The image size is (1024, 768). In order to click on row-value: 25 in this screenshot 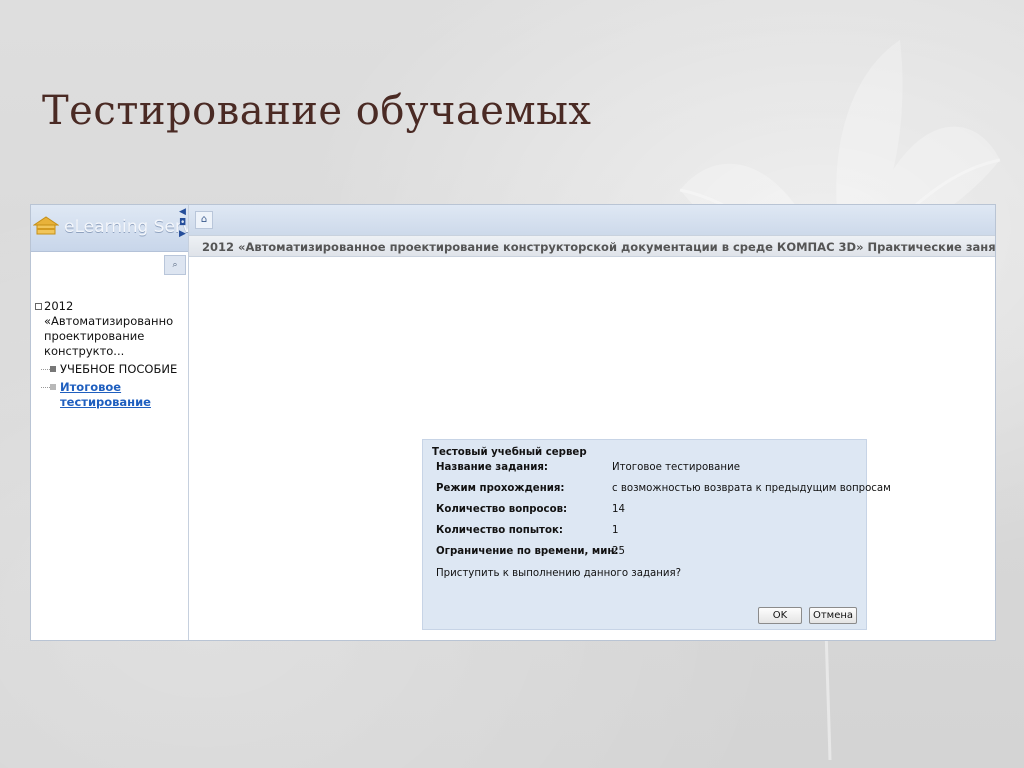, I will do `click(618, 551)`.